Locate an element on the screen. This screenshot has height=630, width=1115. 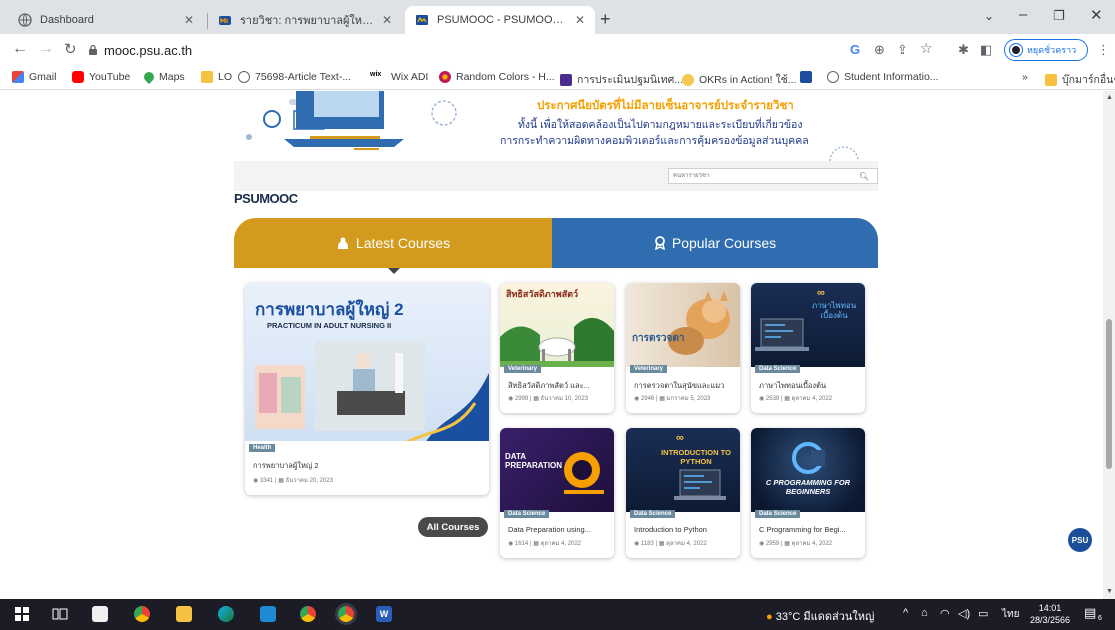
view-count: 2946 is located at coordinates (647, 399).